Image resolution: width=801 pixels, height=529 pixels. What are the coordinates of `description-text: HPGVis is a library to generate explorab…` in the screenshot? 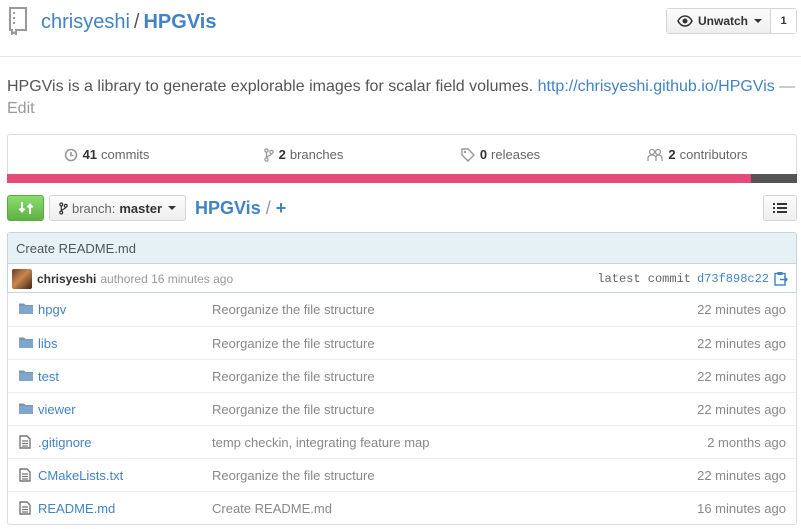 It's located at (270, 86).